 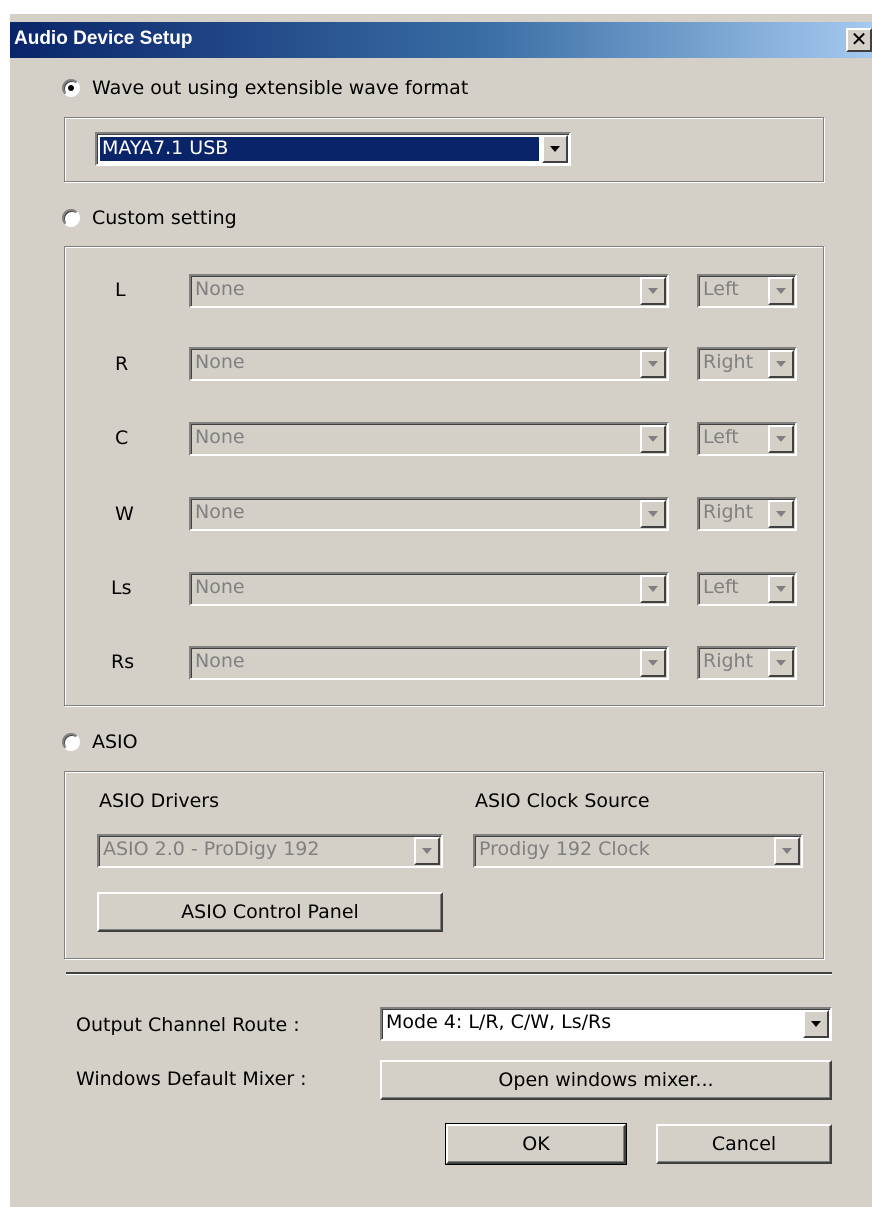 I want to click on asio-driver-select: ASIO 2.0 - ProDigy 192, so click(x=270, y=851).